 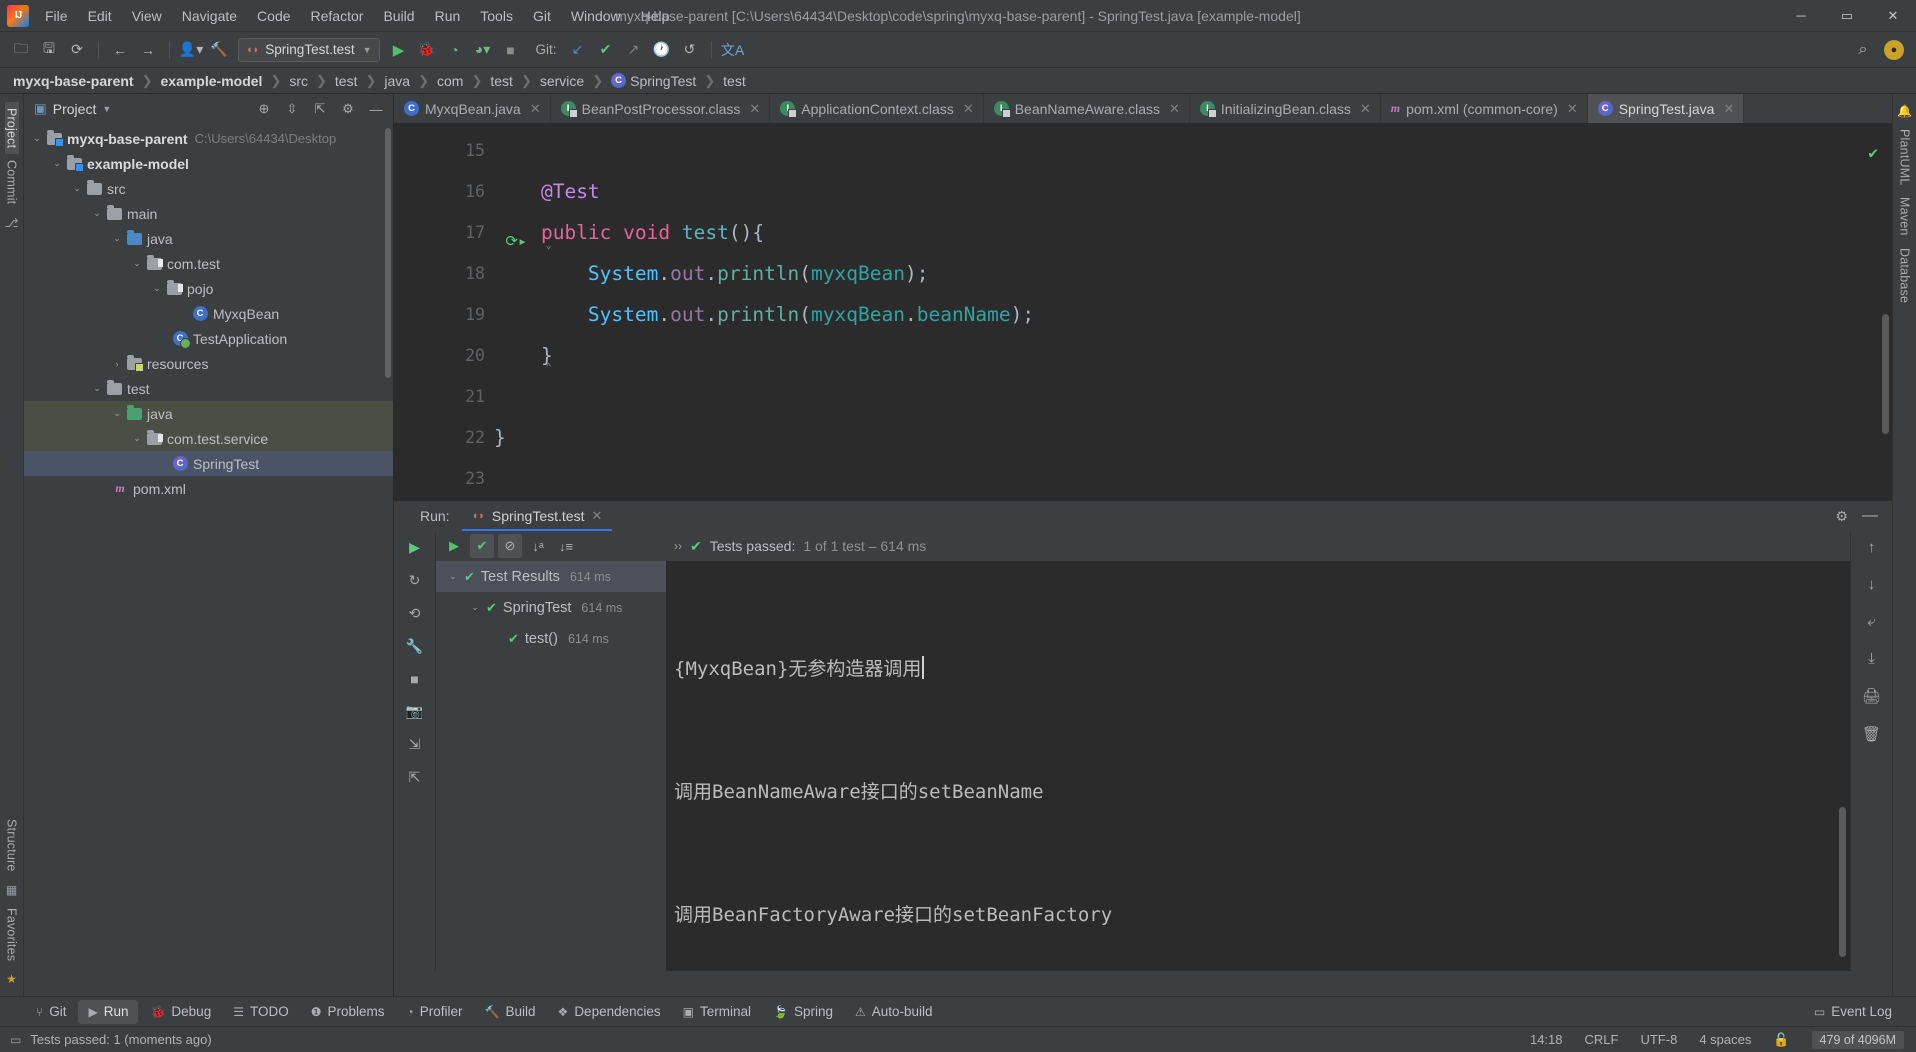 I want to click on close-button: ✕, so click(x=1893, y=15).